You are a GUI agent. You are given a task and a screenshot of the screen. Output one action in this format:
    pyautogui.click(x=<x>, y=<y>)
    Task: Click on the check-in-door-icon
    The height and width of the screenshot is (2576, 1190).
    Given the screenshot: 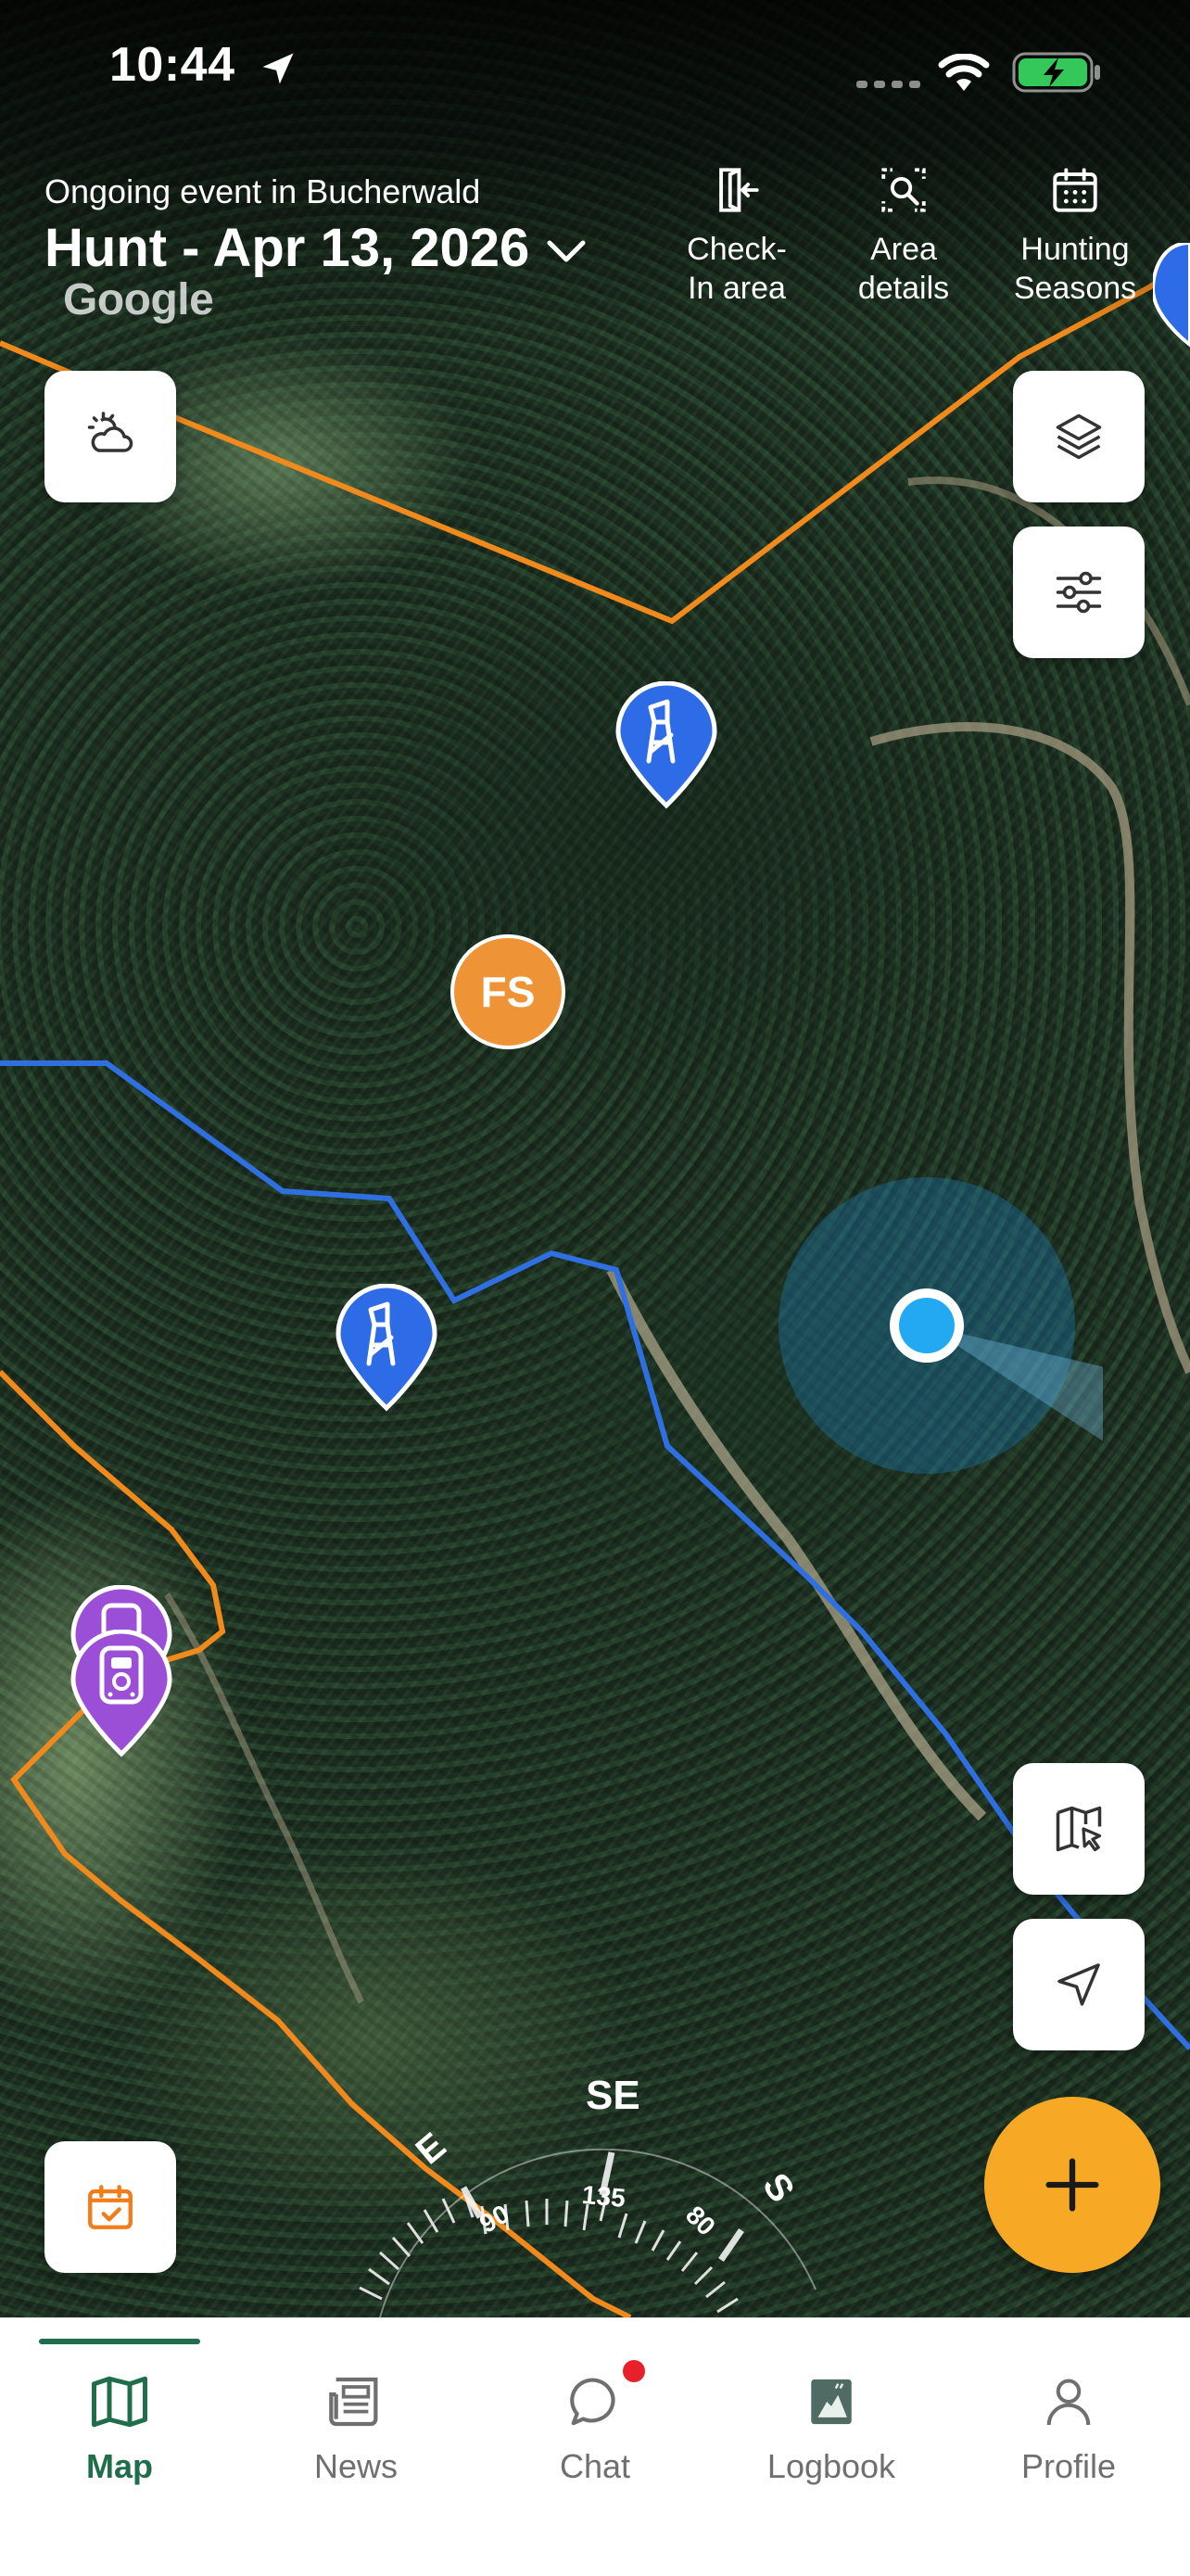 What is the action you would take?
    pyautogui.click(x=739, y=190)
    